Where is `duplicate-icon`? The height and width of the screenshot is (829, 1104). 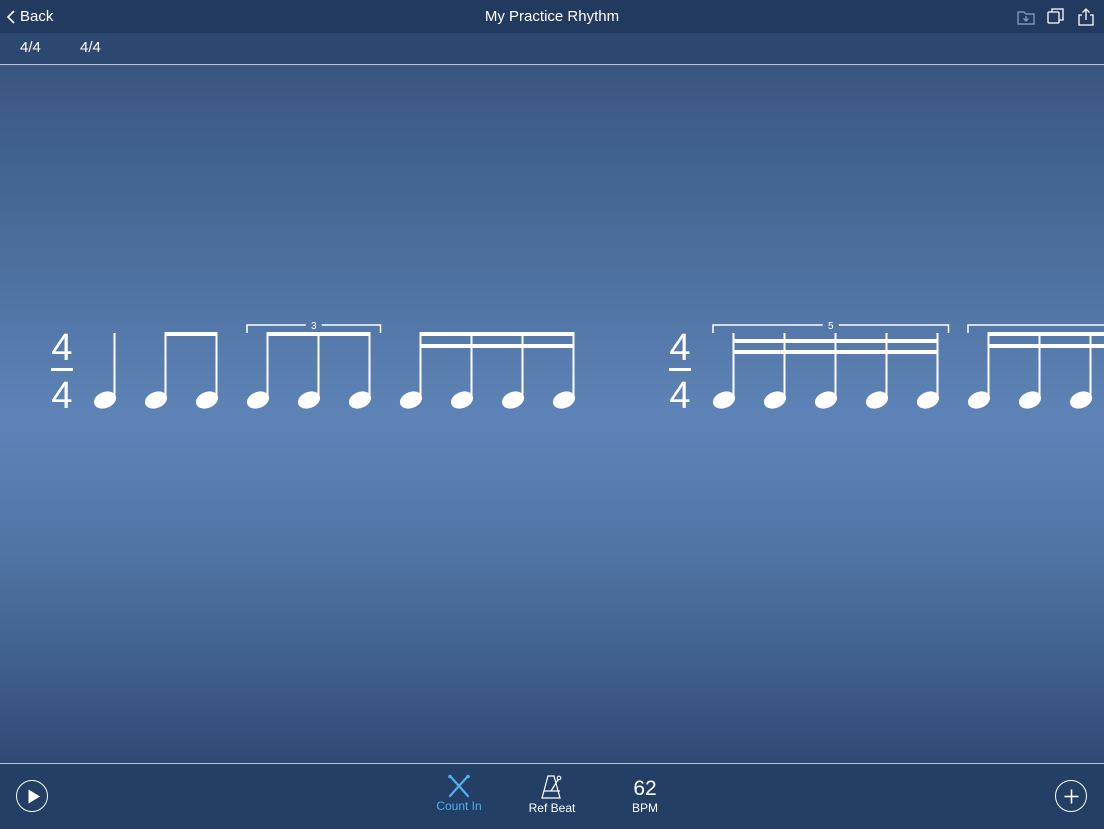 duplicate-icon is located at coordinates (1056, 17).